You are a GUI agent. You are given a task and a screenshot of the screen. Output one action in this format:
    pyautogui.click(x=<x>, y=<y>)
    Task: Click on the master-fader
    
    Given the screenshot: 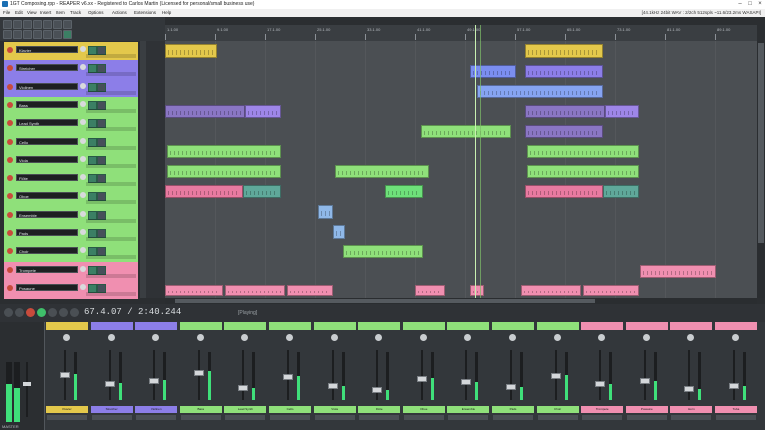 What is the action you would take?
    pyautogui.click(x=27, y=384)
    